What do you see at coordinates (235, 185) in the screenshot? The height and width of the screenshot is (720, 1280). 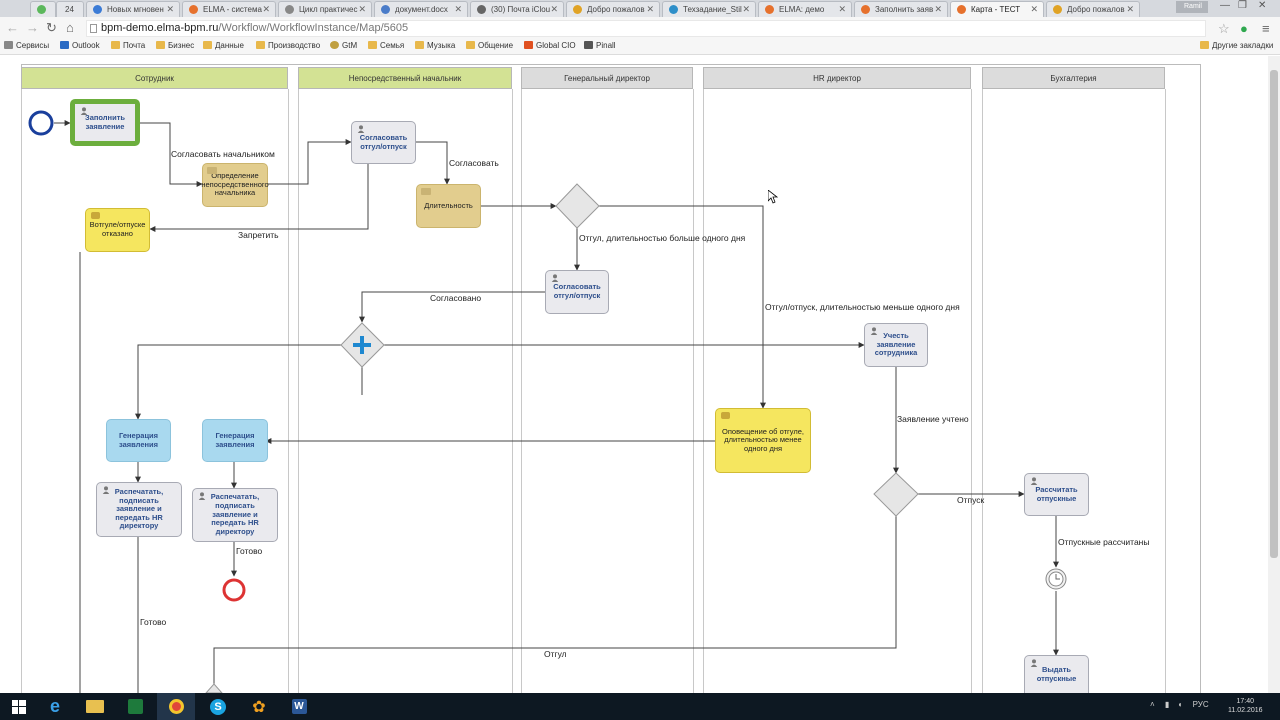 I see `task-define-manager: Определение непосредственного начальника` at bounding box center [235, 185].